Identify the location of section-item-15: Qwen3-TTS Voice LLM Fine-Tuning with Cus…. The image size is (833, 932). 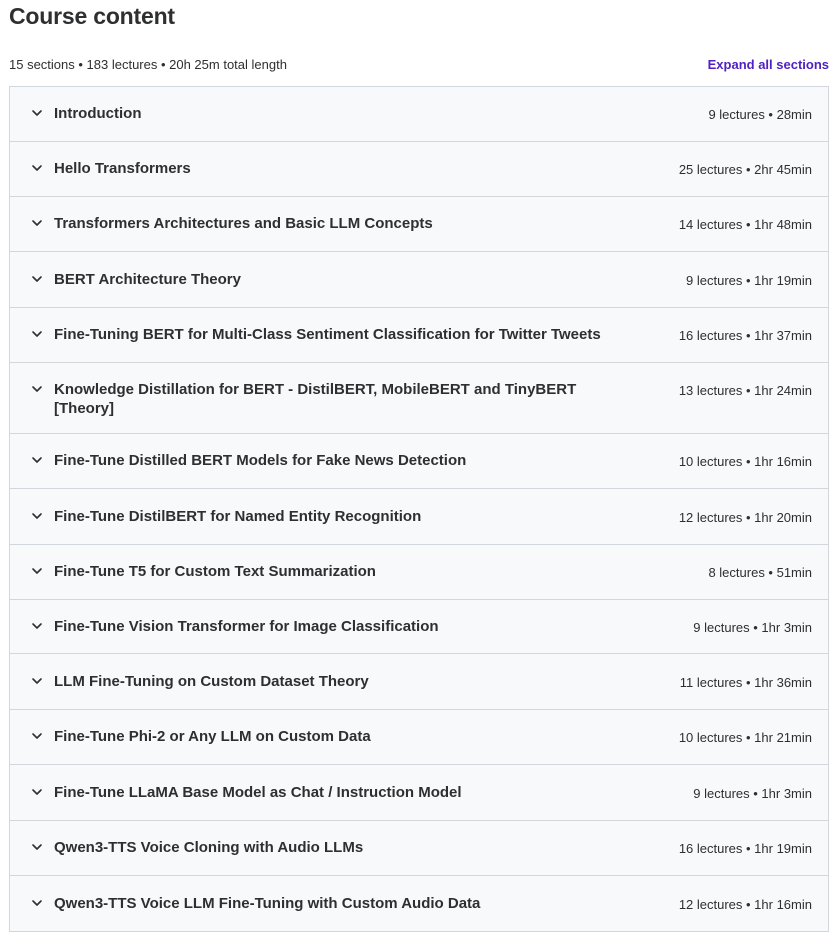
(419, 904).